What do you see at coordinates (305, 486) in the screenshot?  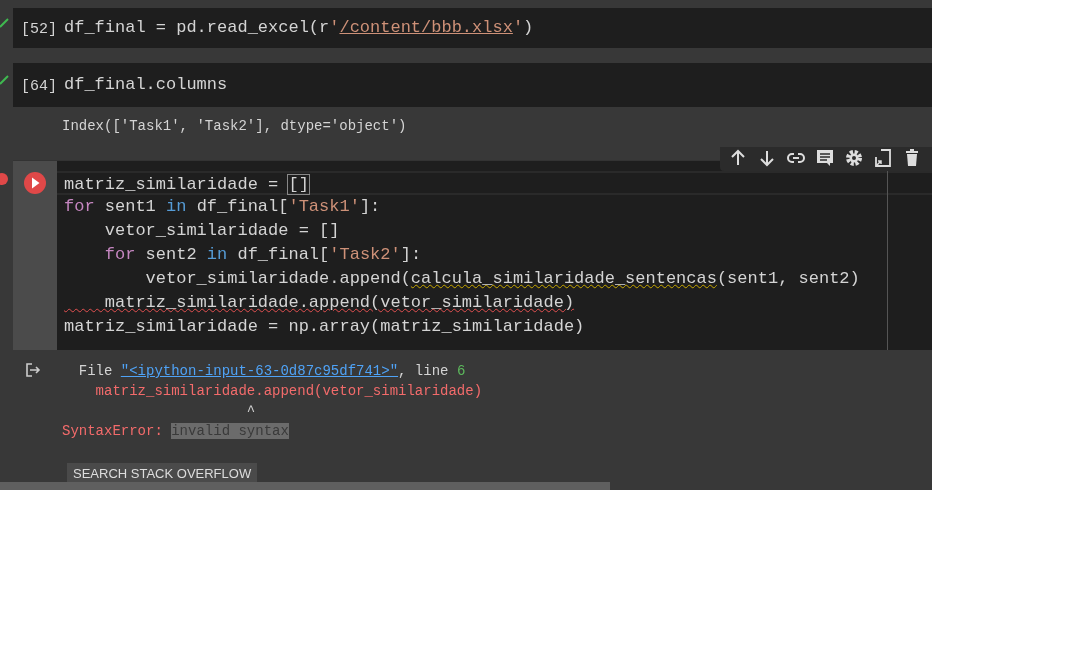 I see `horizontal-scrollbar` at bounding box center [305, 486].